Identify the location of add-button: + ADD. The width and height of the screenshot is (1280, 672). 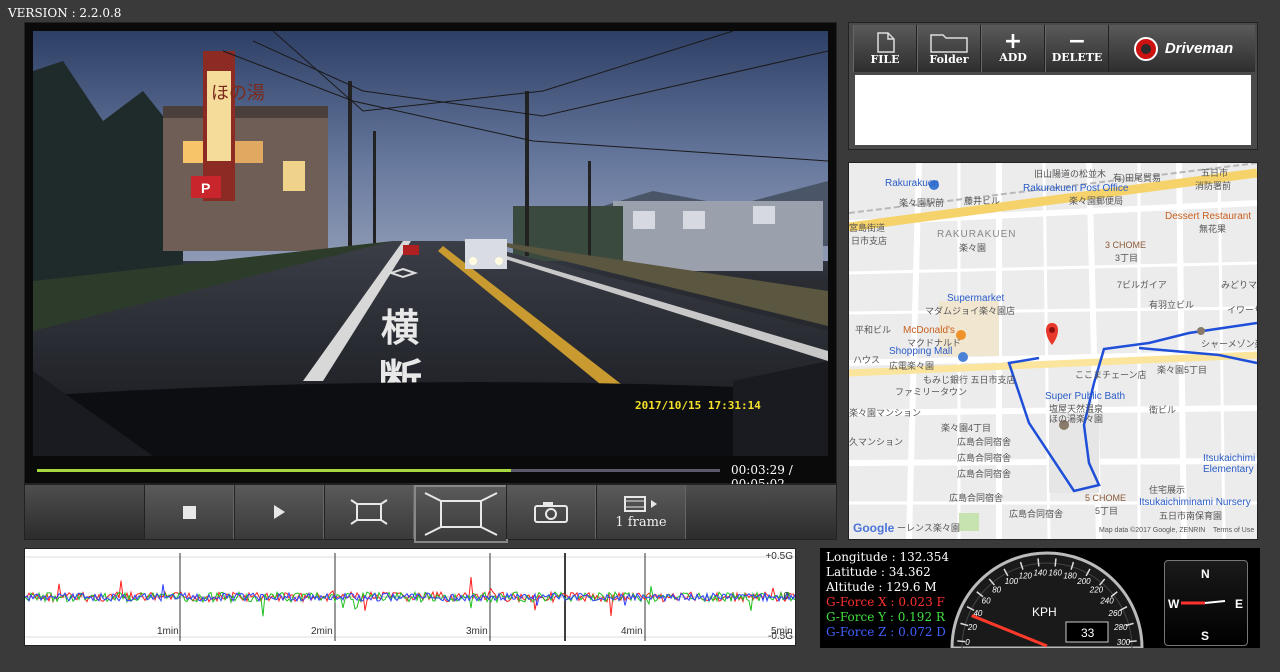
(1013, 48).